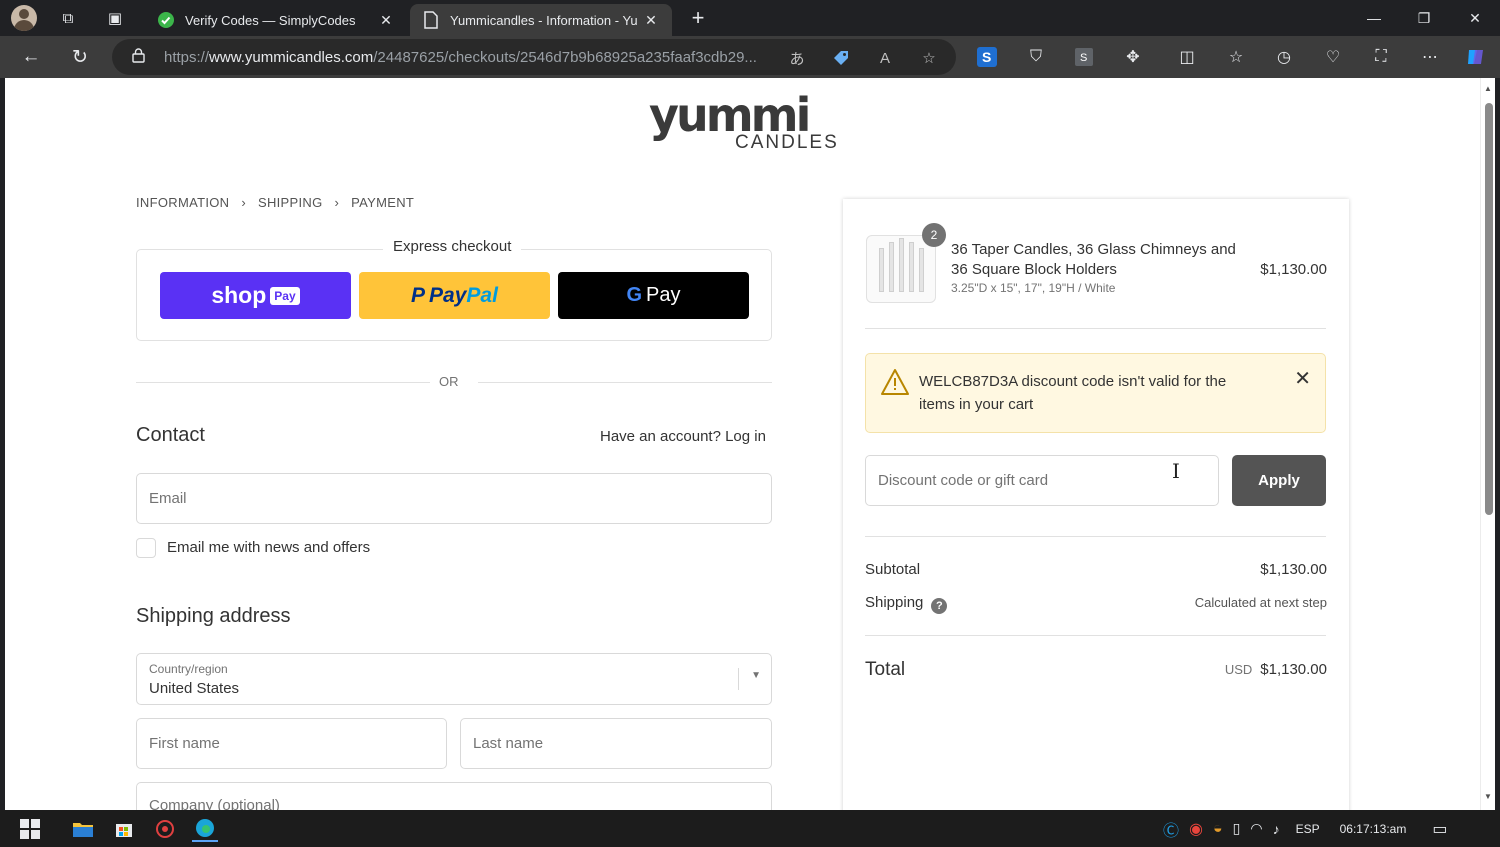  I want to click on express-checkout-legend: Express checkout, so click(452, 246).